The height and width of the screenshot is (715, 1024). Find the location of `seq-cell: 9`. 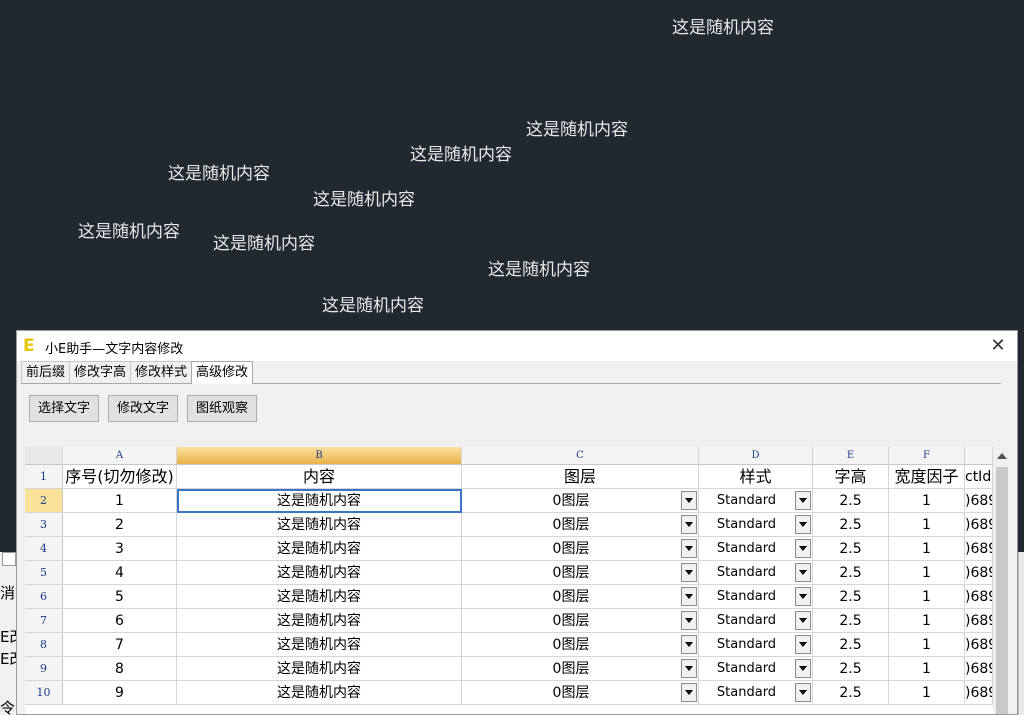

seq-cell: 9 is located at coordinates (120, 693).